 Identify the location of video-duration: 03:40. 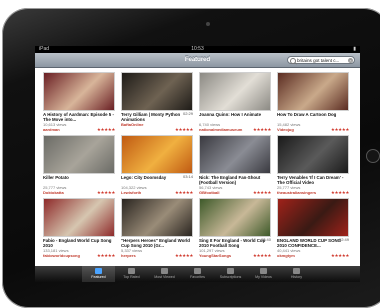
(265, 239).